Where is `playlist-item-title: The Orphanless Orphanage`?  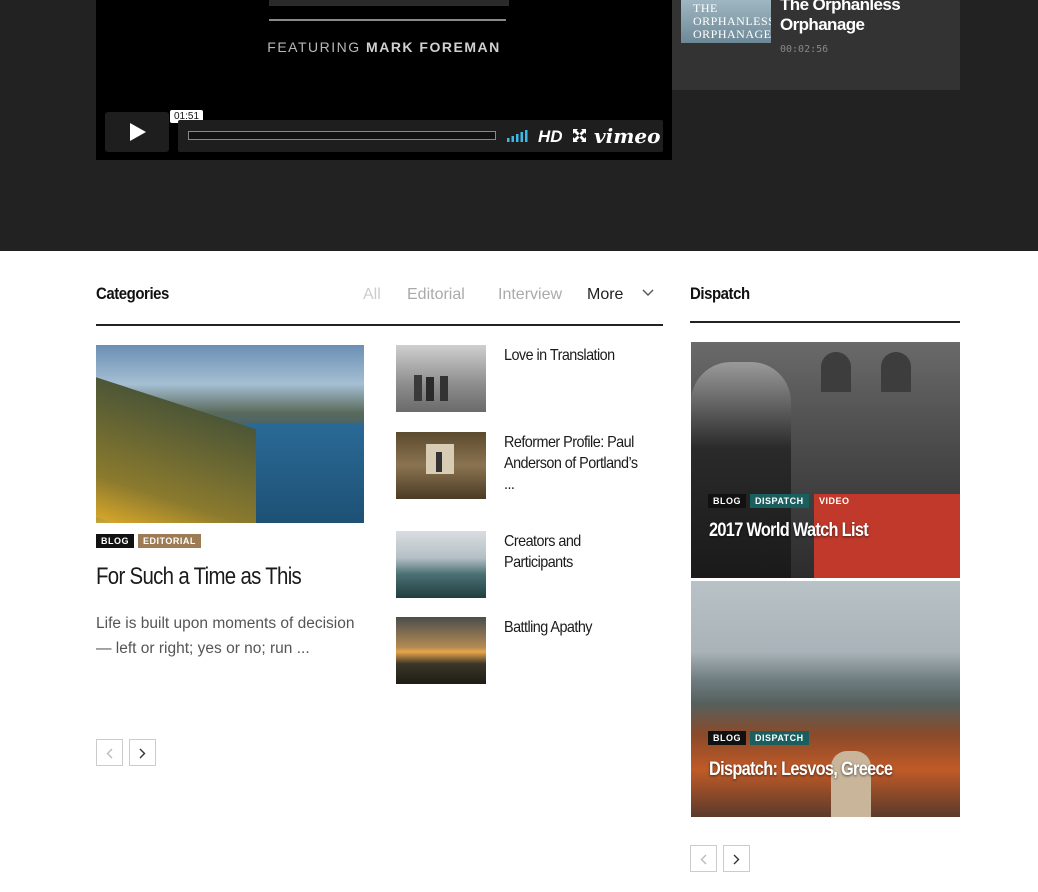
playlist-item-title: The Orphanless Orphanage is located at coordinates (865, 17).